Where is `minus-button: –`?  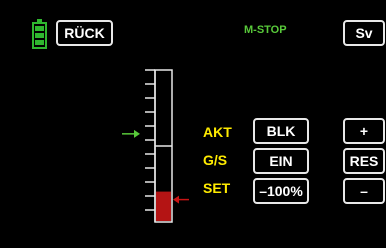
minus-button: – is located at coordinates (364, 191).